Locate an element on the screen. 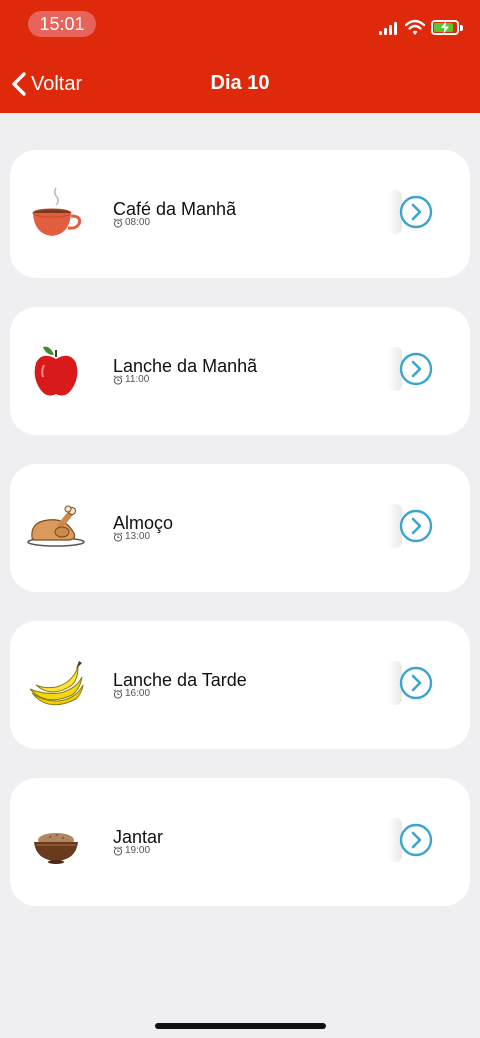  status-time: 15:01 is located at coordinates (62, 24).